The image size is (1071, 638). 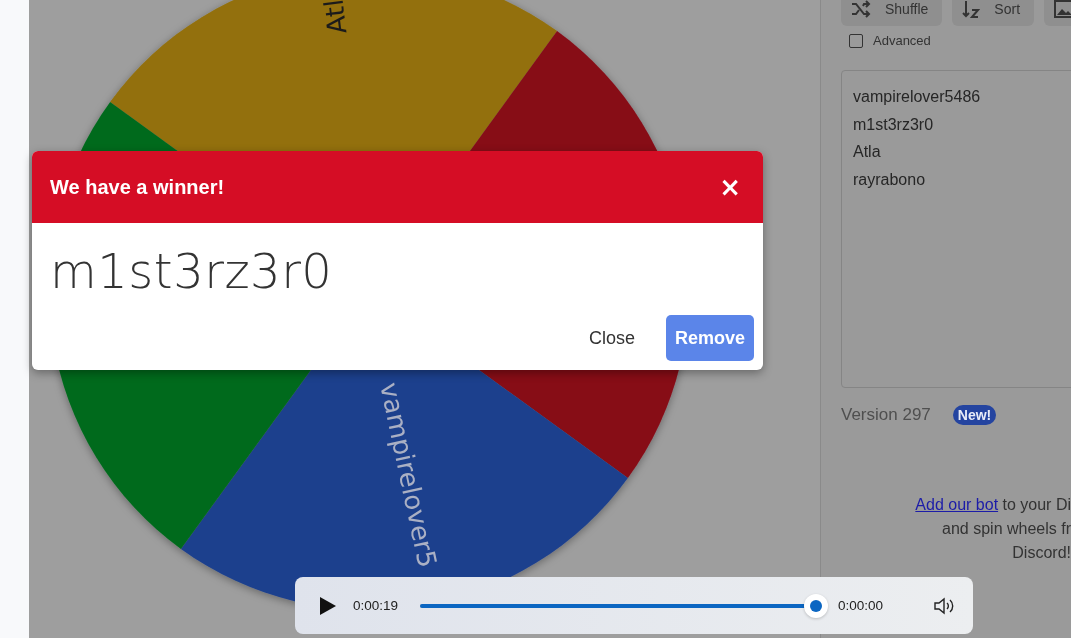 What do you see at coordinates (730, 187) in the screenshot?
I see `close-button: ×` at bounding box center [730, 187].